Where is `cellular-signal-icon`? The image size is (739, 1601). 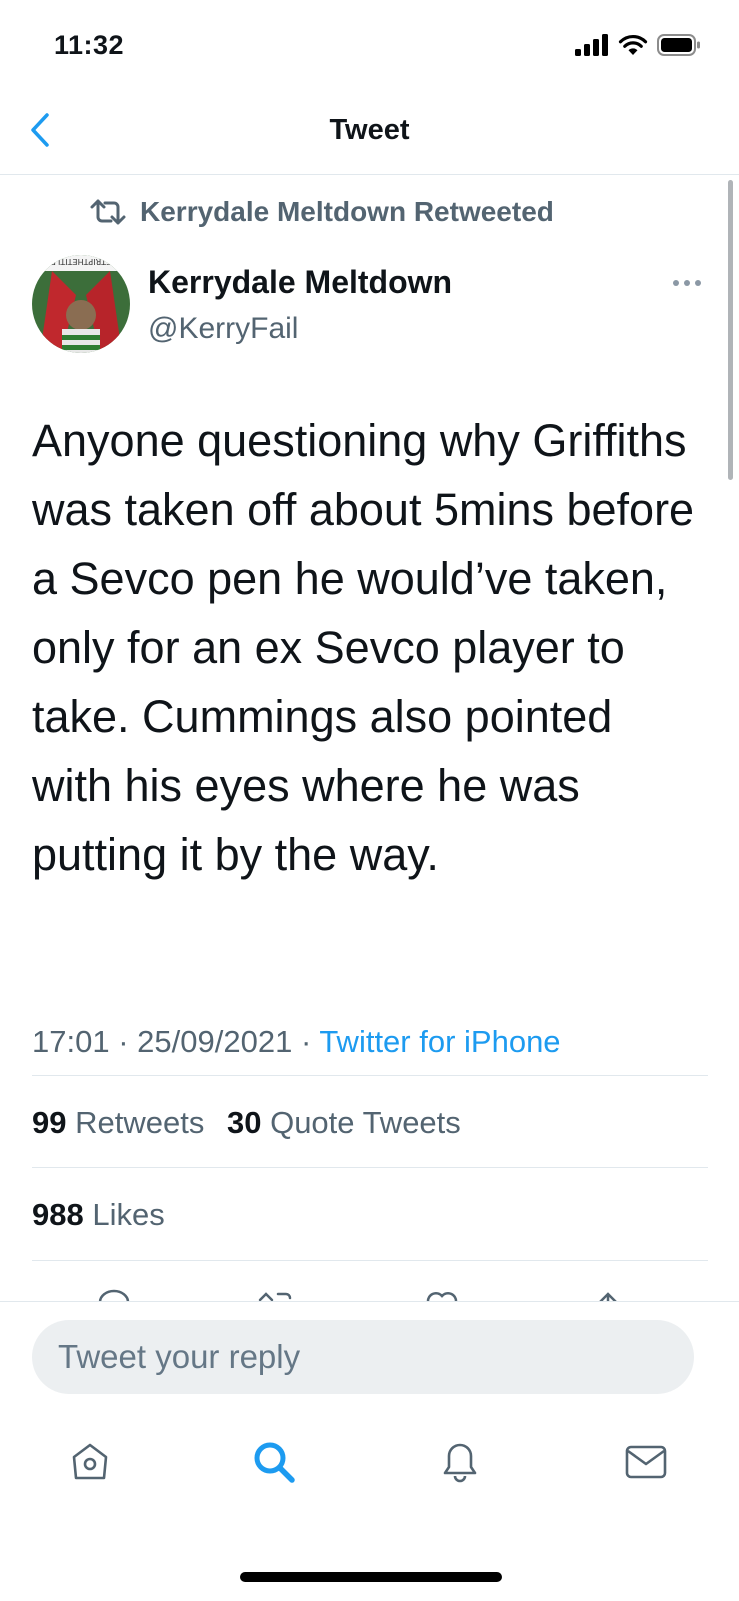
cellular-signal-icon is located at coordinates (591, 45).